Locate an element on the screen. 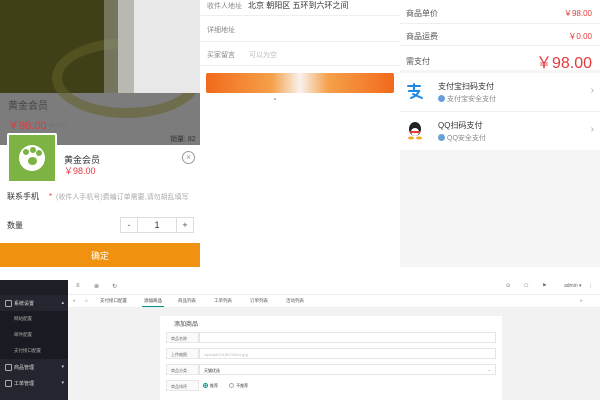 The width and height of the screenshot is (600, 400). tab-payment-config: 支付接口配置 is located at coordinates (113, 301).